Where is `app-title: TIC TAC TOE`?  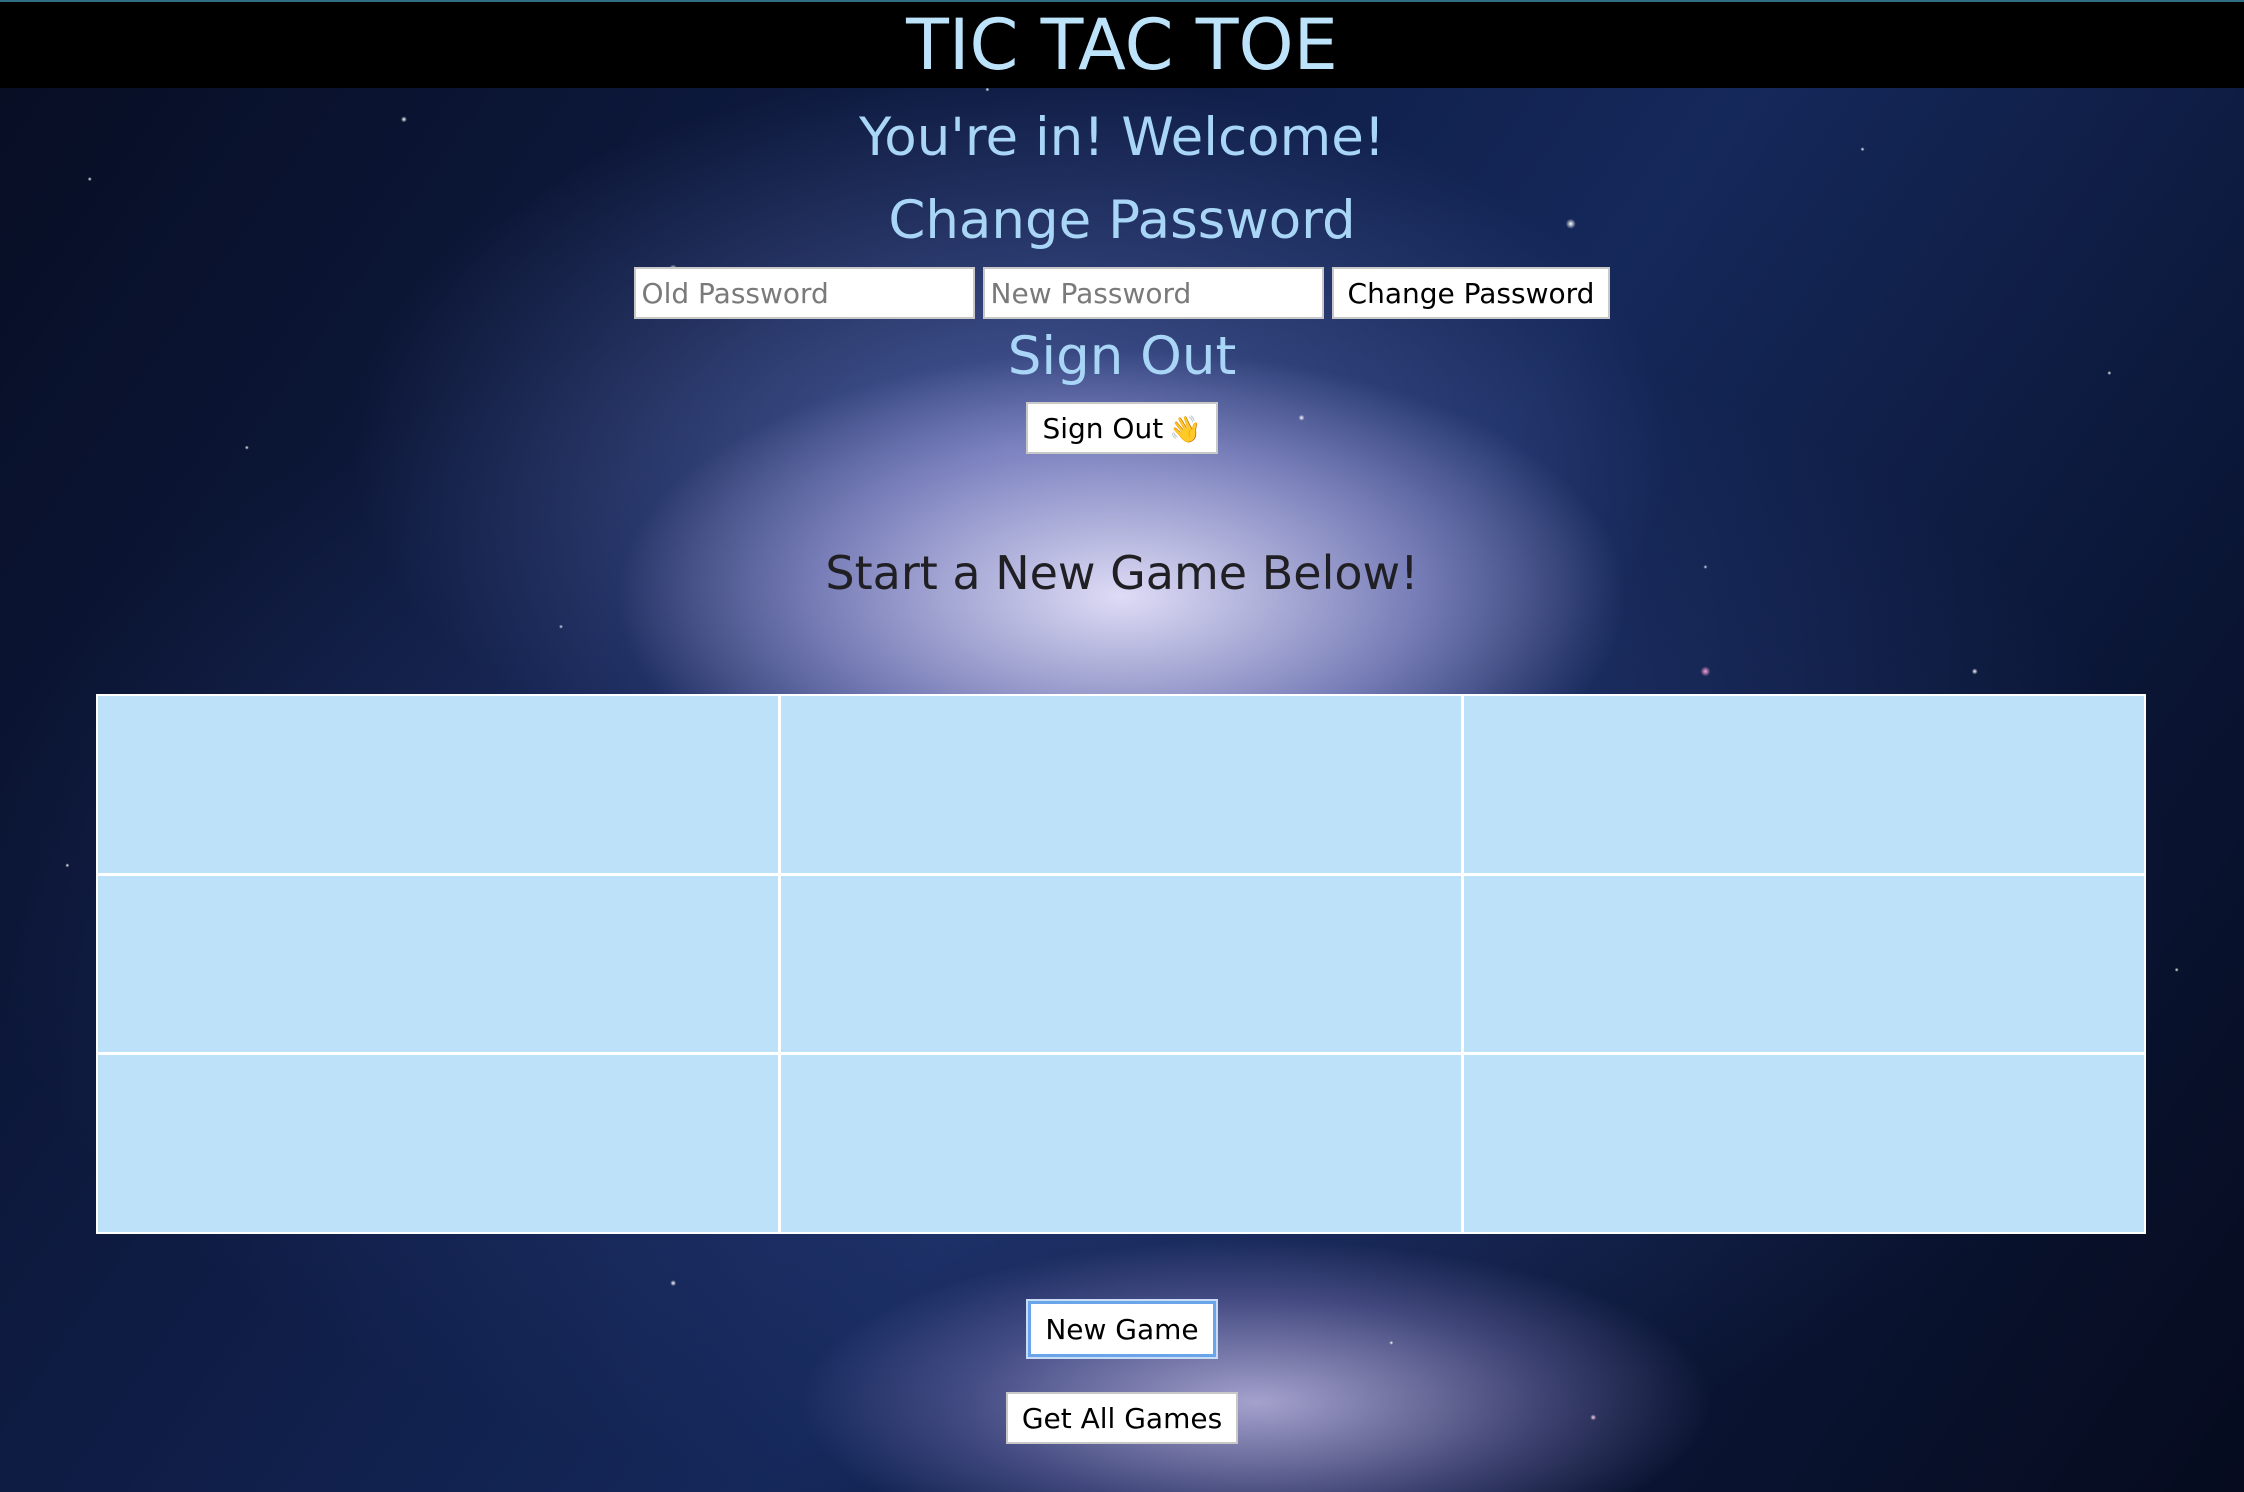 app-title: TIC TAC TOE is located at coordinates (1122, 45).